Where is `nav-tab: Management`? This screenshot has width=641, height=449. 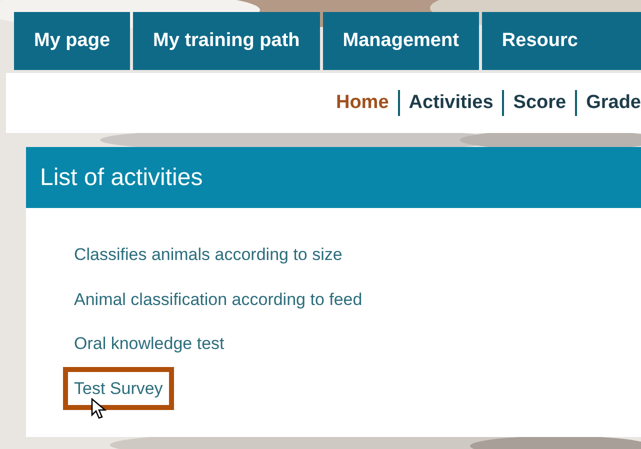 nav-tab: Management is located at coordinates (400, 41).